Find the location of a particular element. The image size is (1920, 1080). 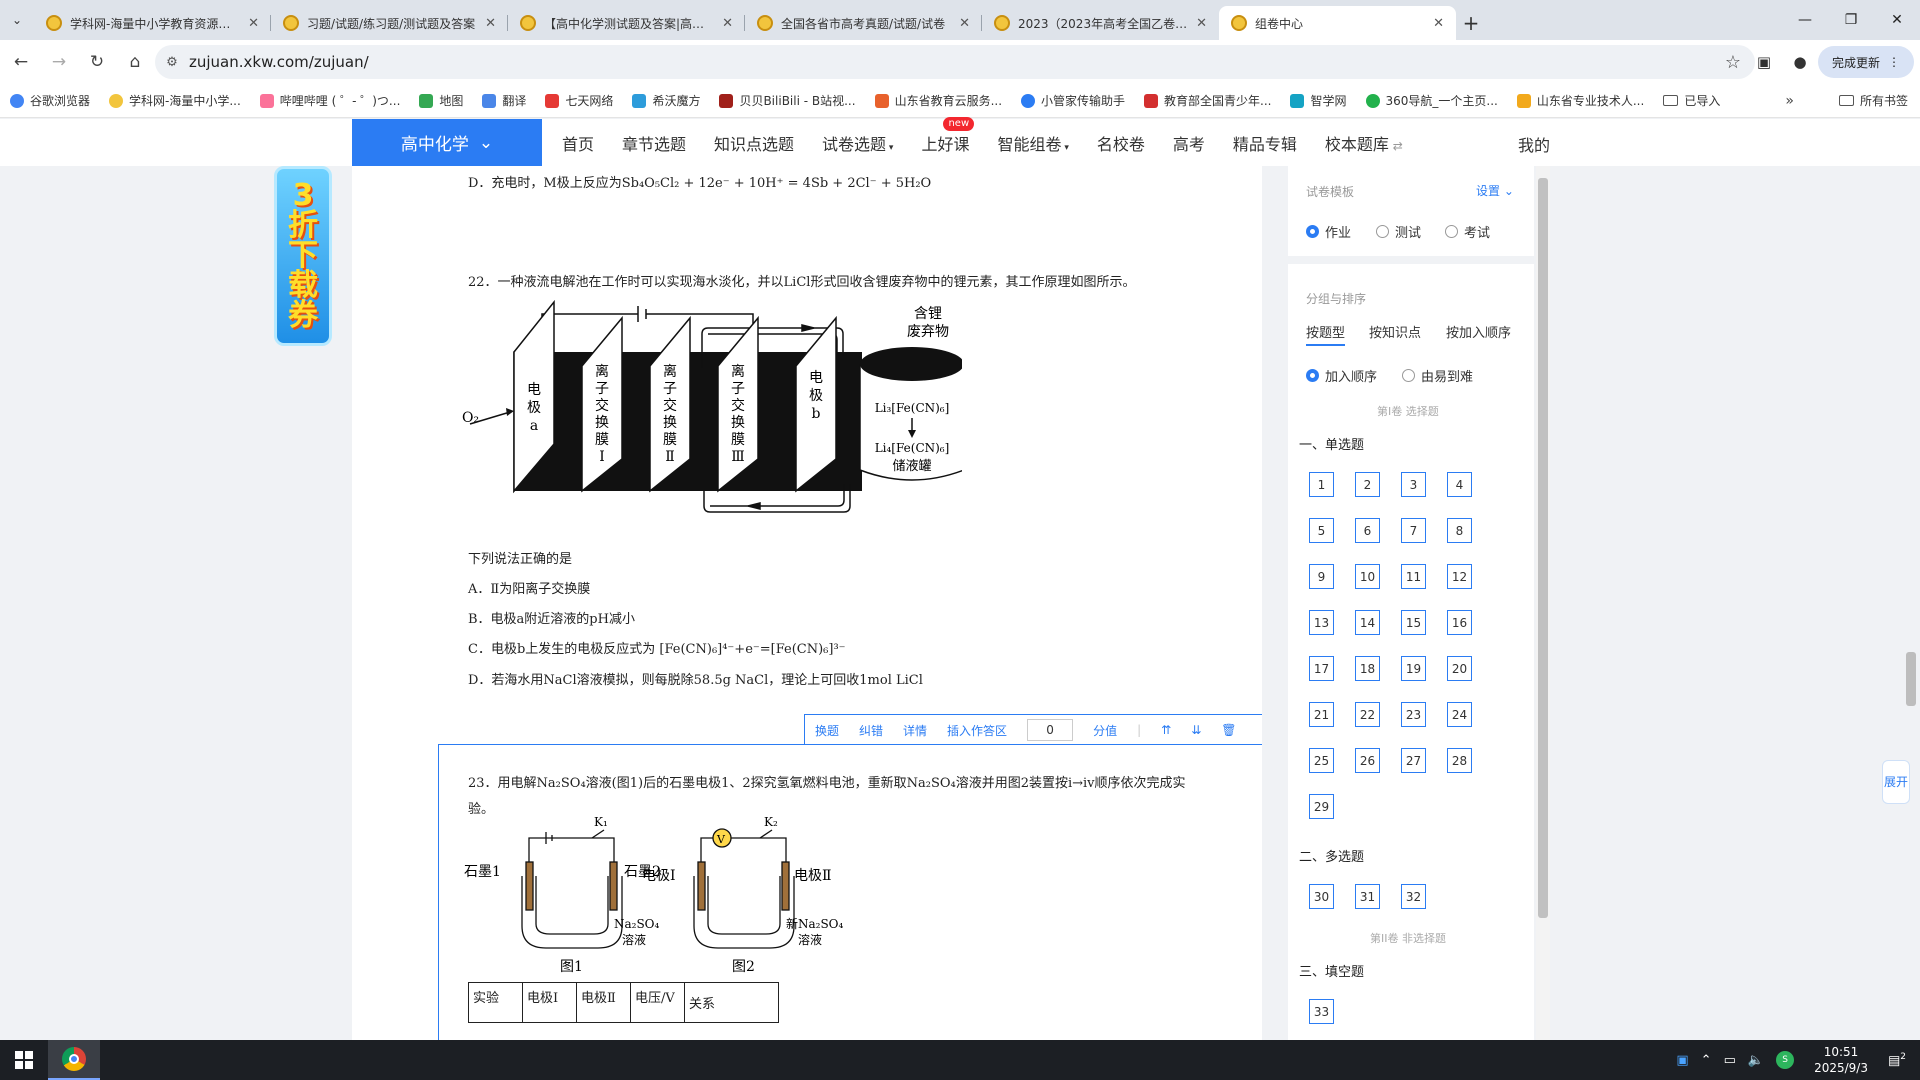

delete-icon: 🗑 is located at coordinates (1228, 730).